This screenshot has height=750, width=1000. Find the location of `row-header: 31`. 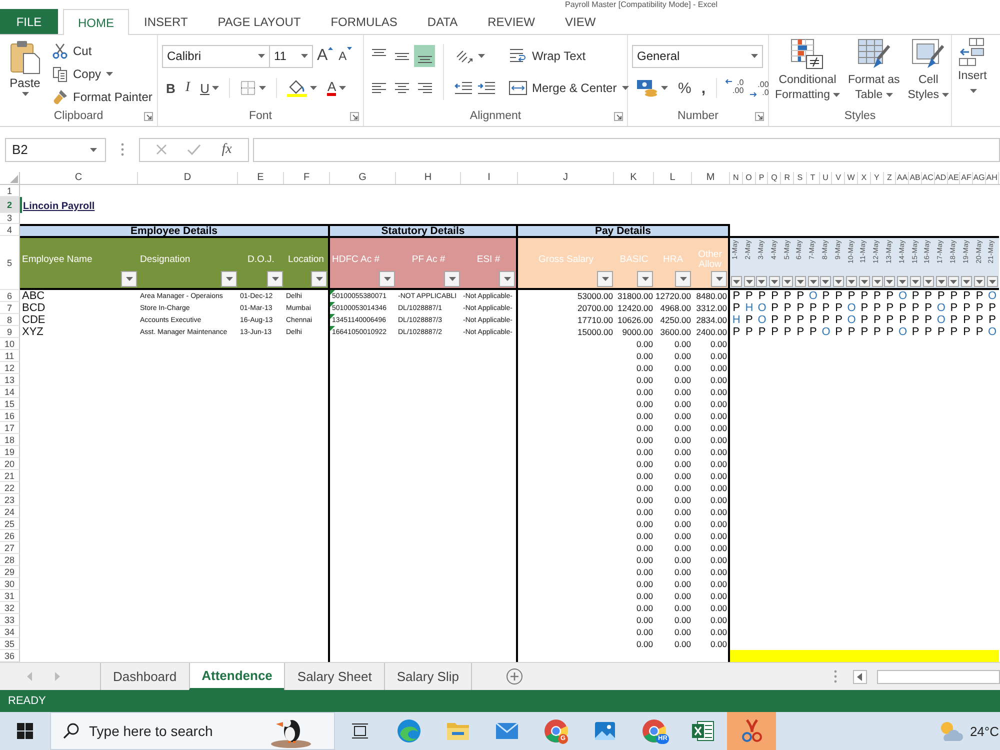

row-header: 31 is located at coordinates (10, 596).